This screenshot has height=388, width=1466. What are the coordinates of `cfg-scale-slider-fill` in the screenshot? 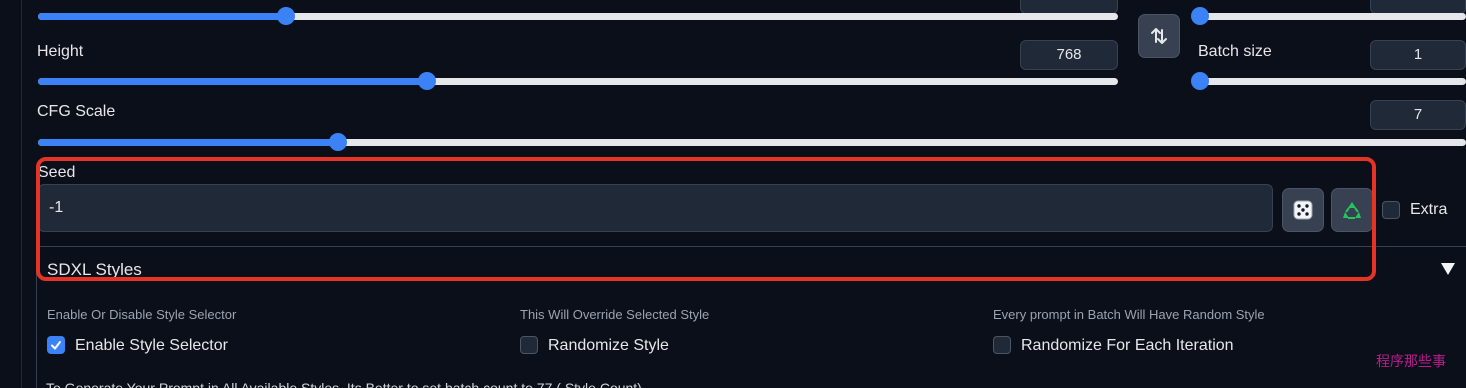 It's located at (188, 142).